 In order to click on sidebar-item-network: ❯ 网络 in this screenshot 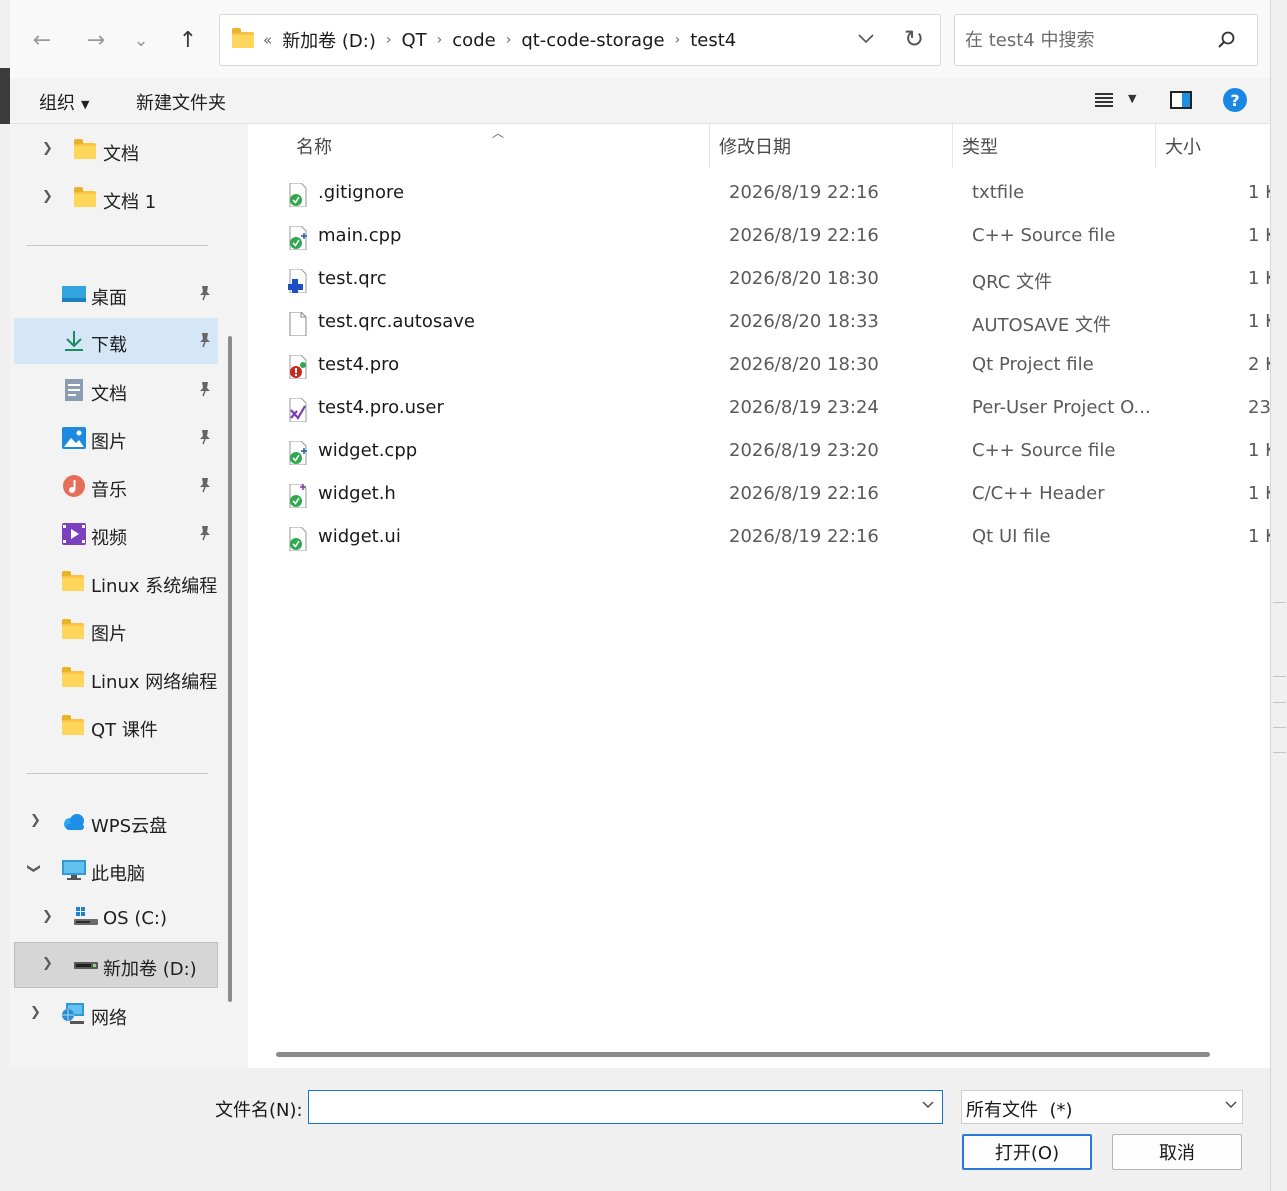, I will do `click(116, 1014)`.